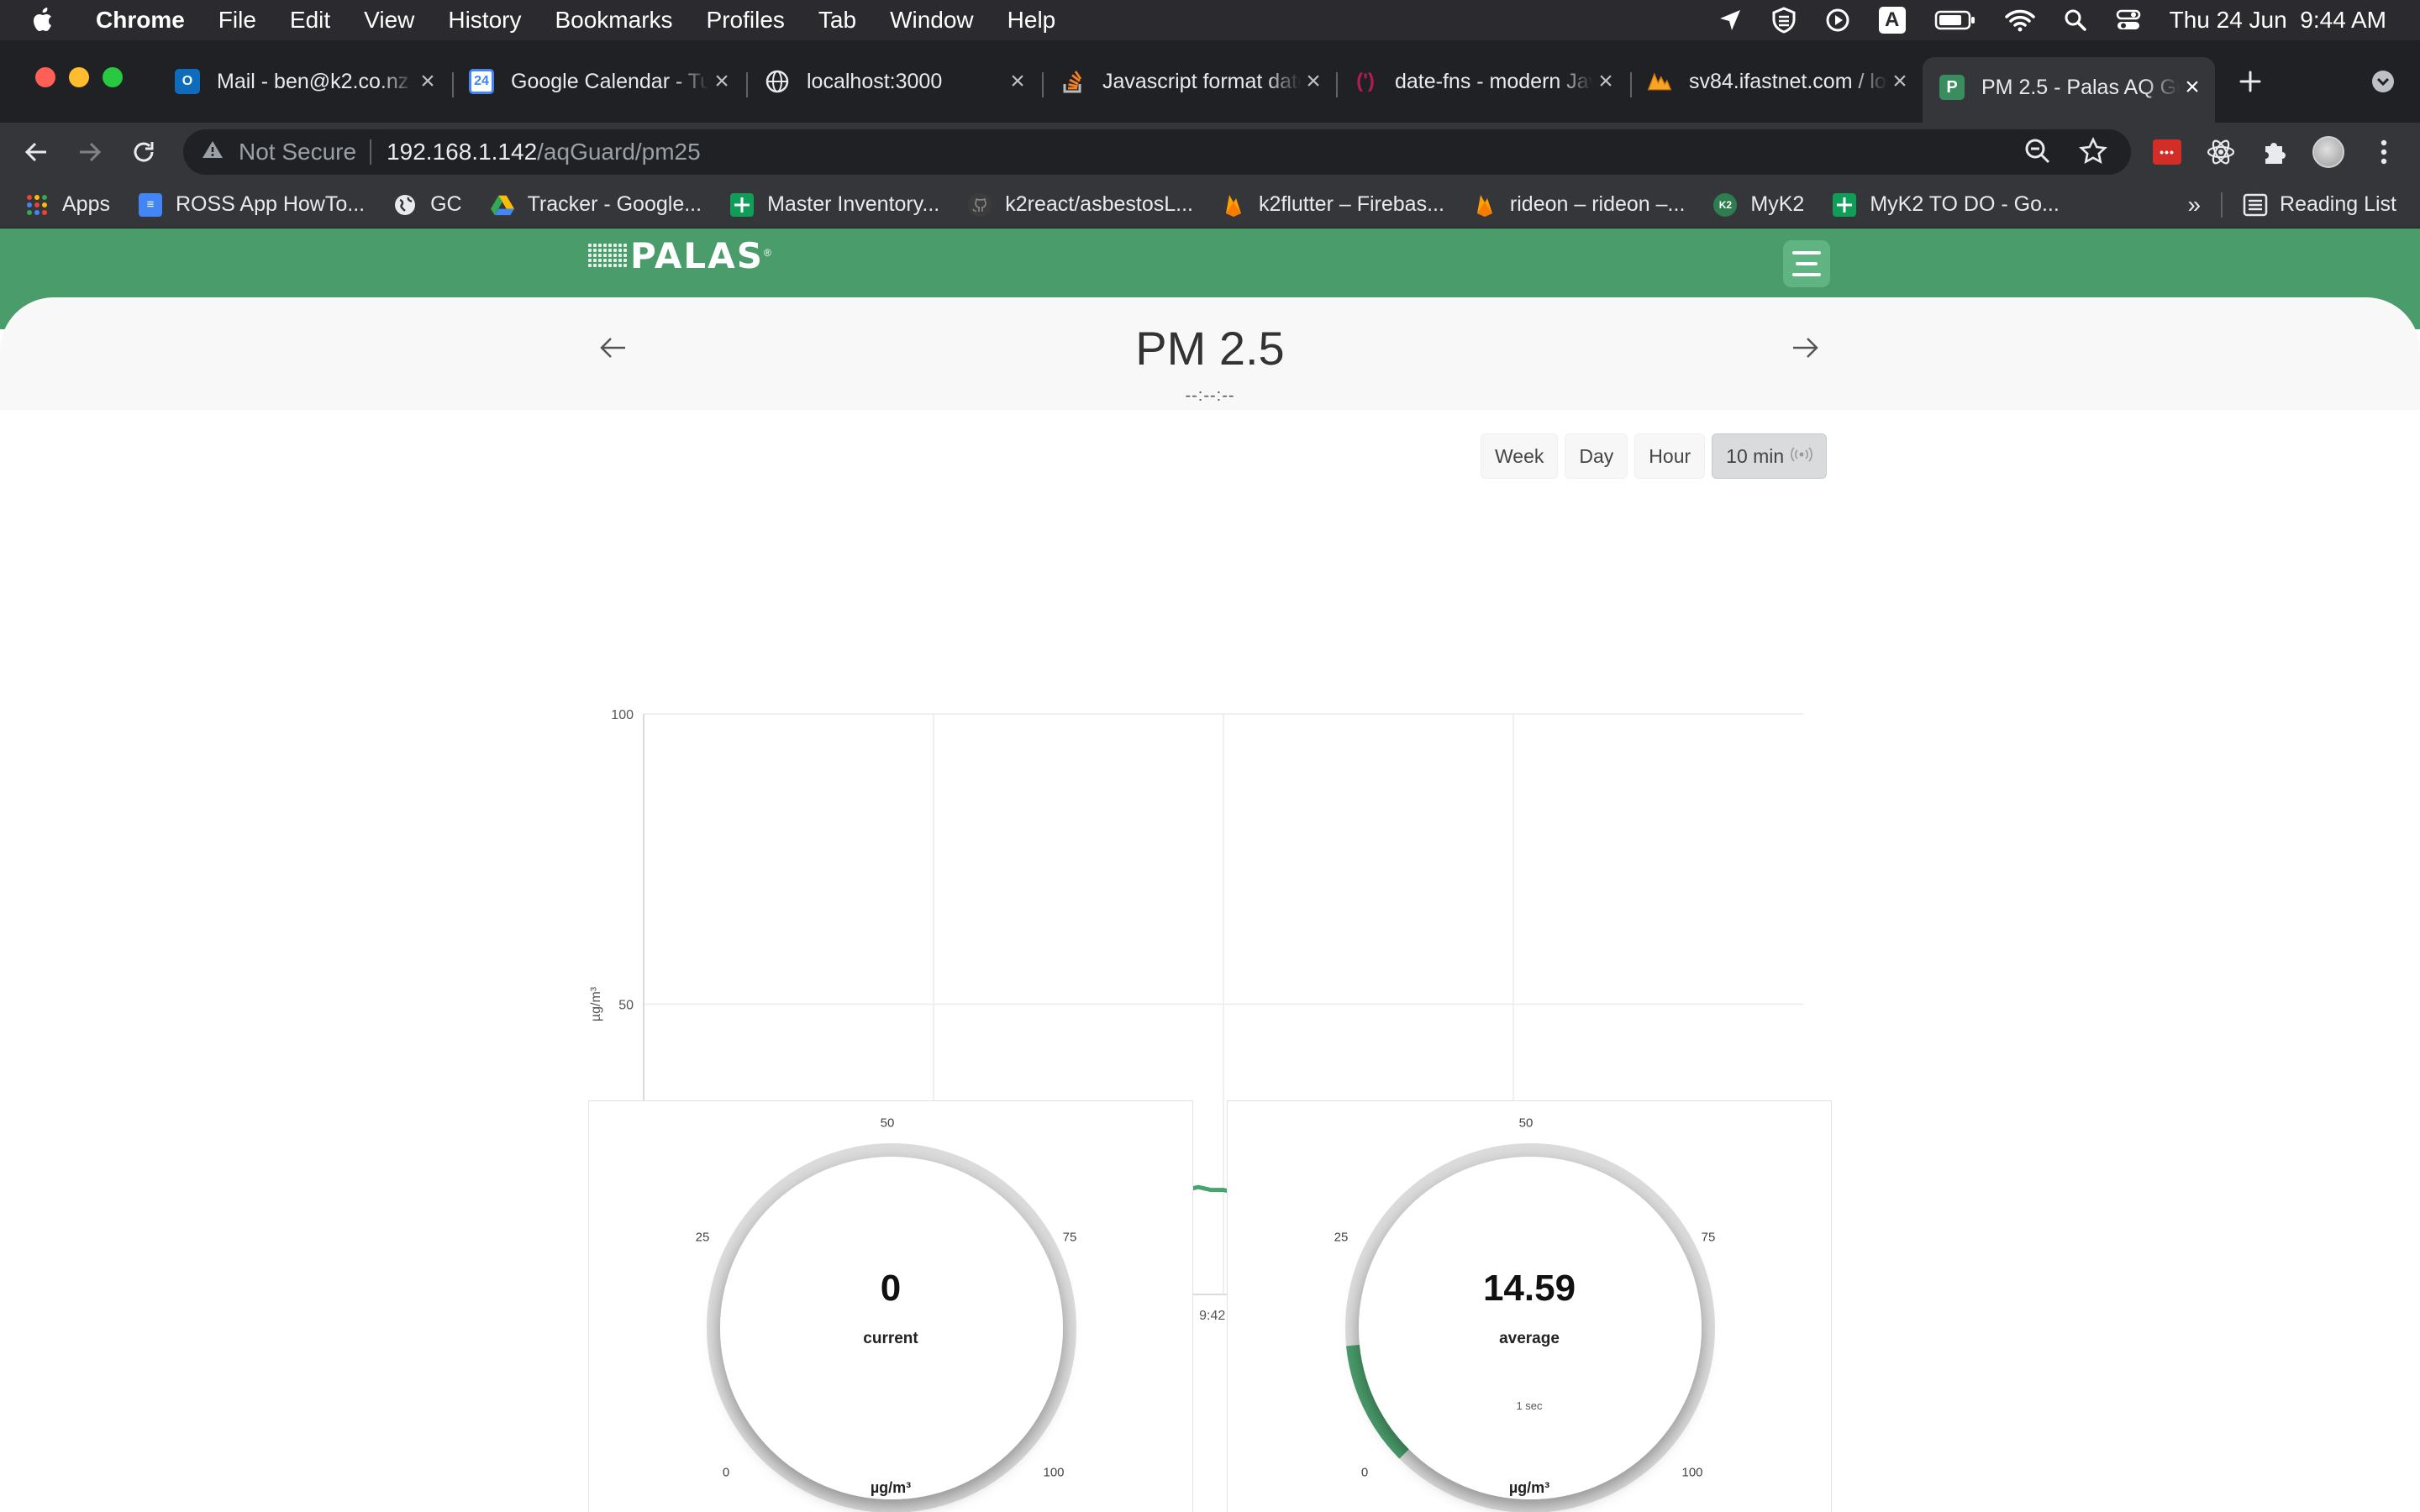 The width and height of the screenshot is (2420, 1512). Describe the element at coordinates (140, 20) in the screenshot. I see `menu-app-chrome: Chrome` at that location.